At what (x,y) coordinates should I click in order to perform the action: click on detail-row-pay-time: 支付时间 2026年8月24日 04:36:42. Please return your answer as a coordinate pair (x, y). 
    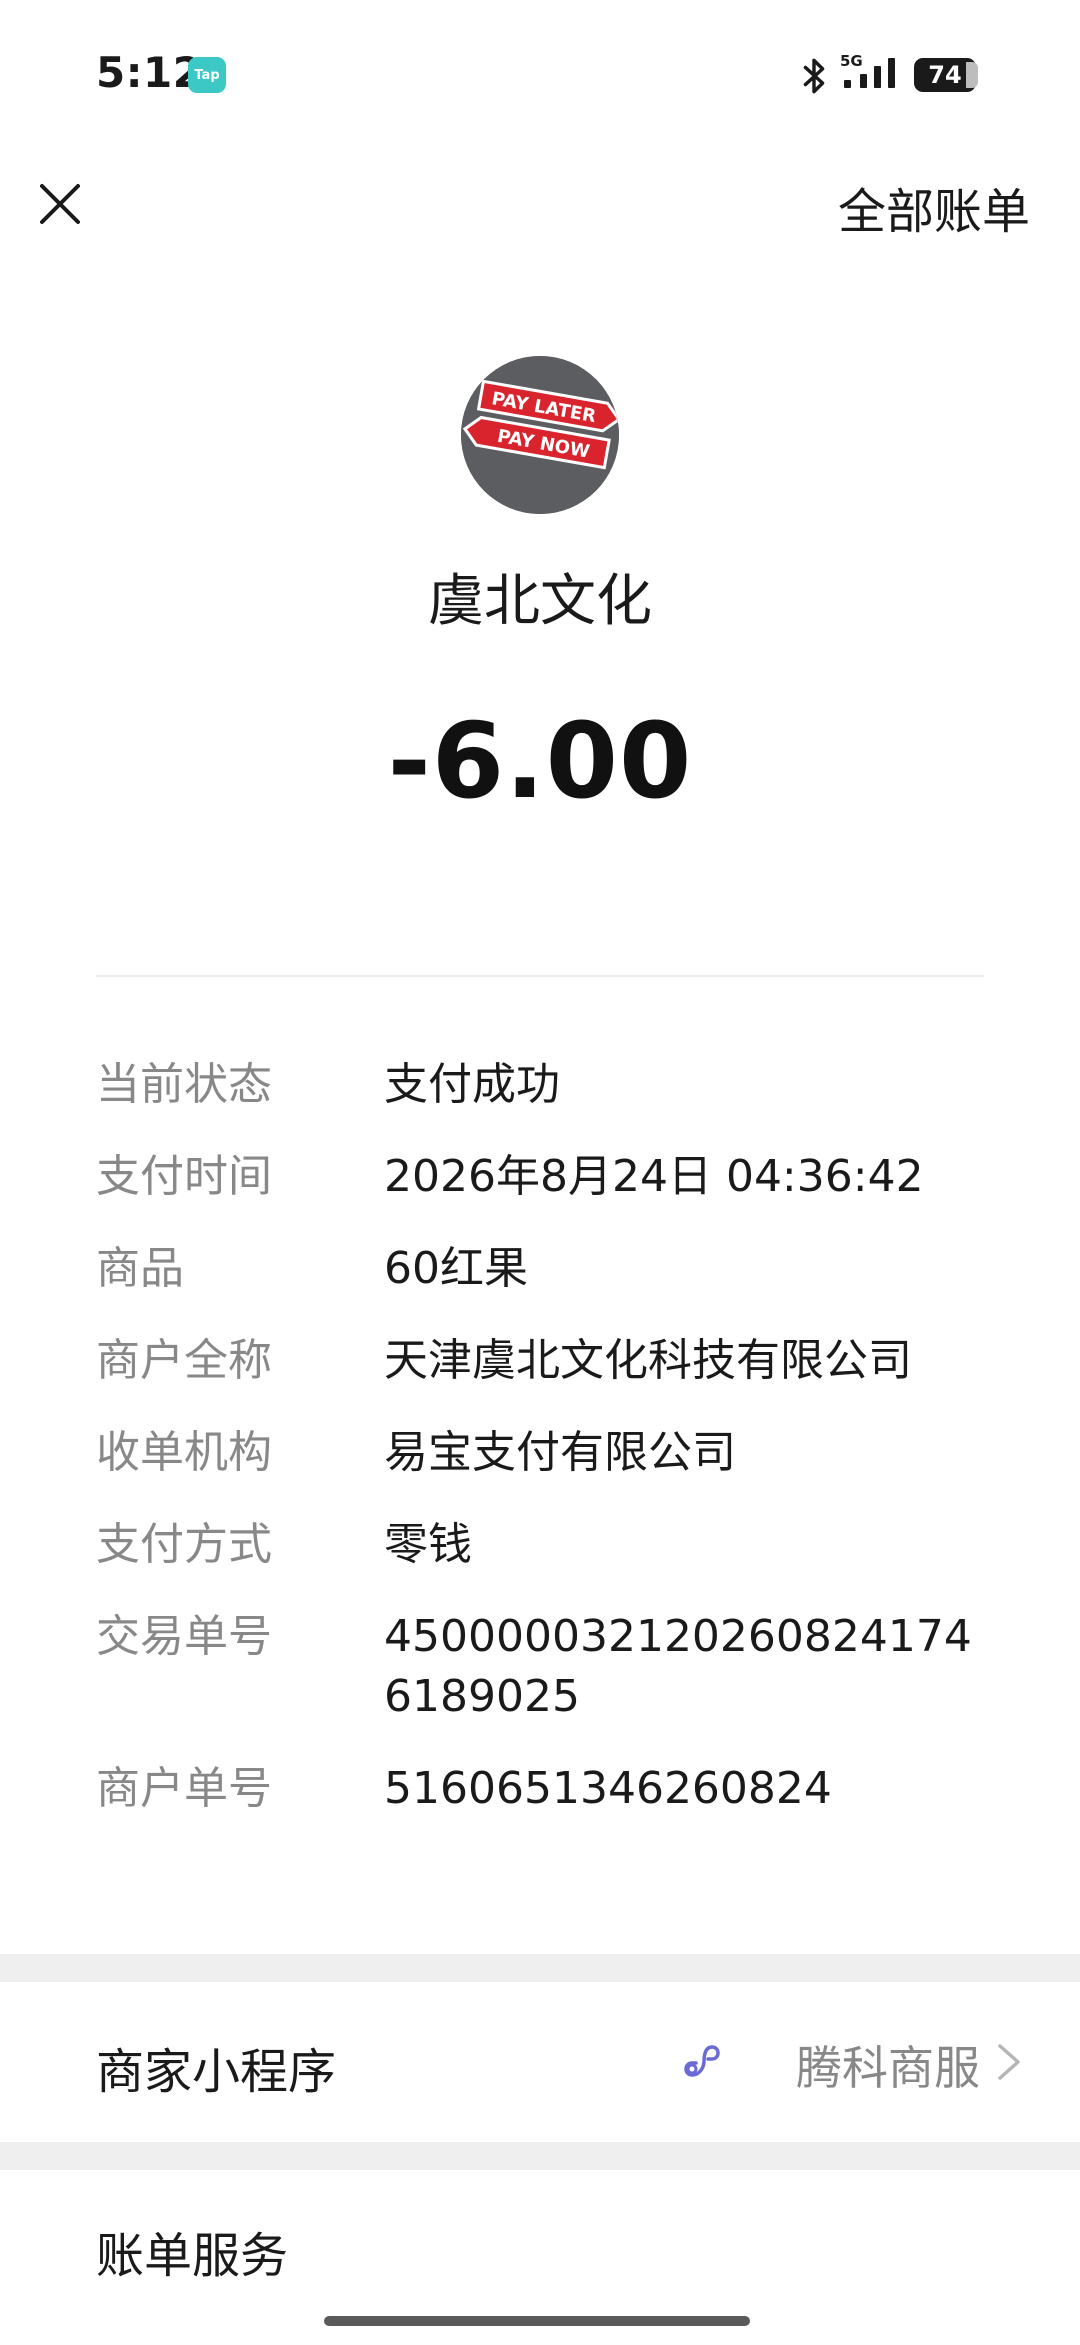
    Looking at the image, I should click on (546, 1177).